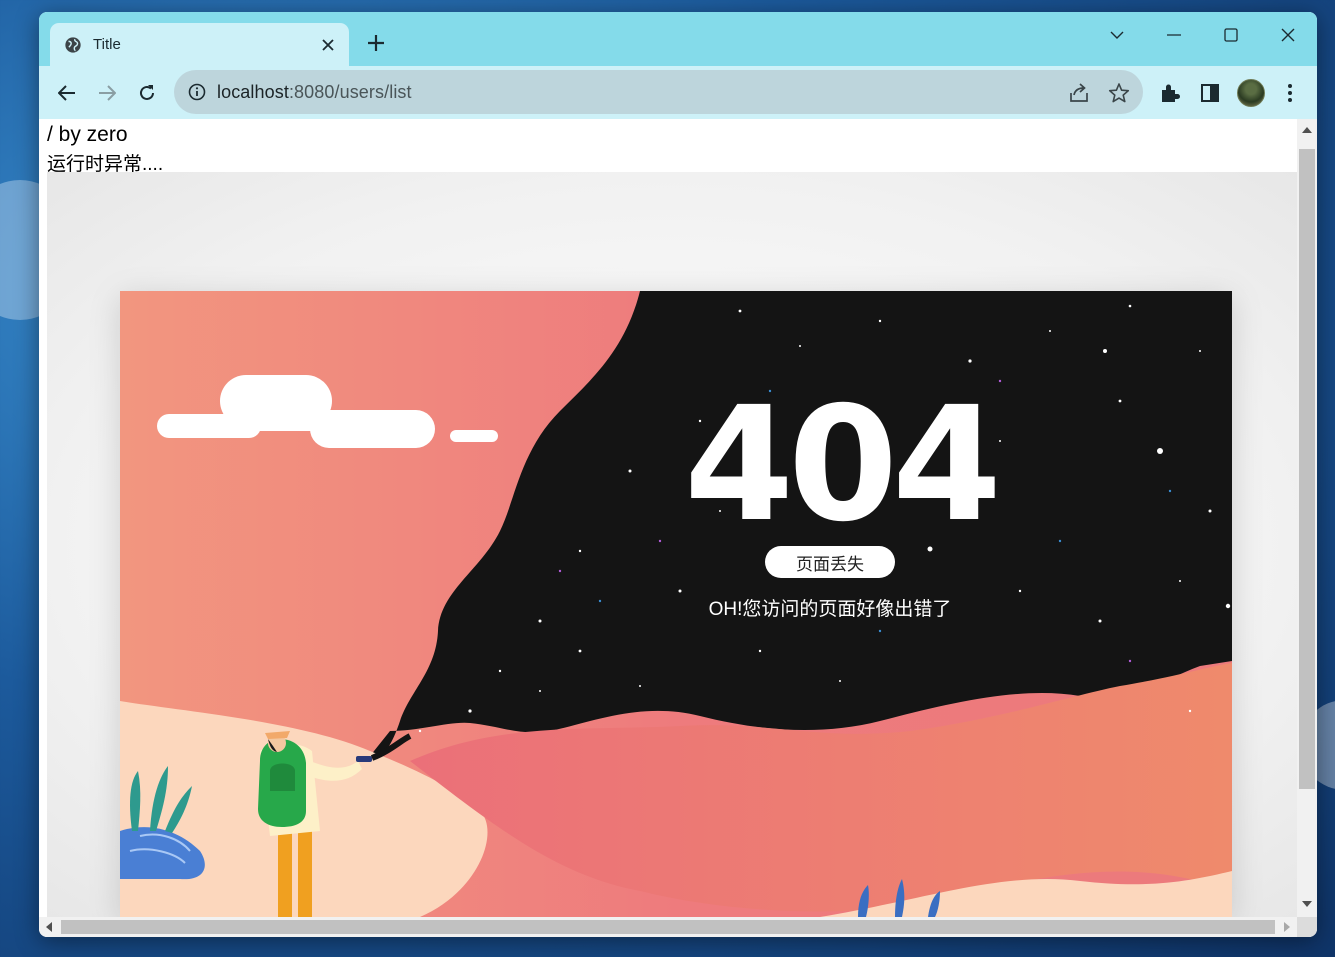 The height and width of the screenshot is (957, 1335). Describe the element at coordinates (843, 465) in the screenshot. I see `error-code: 404` at that location.